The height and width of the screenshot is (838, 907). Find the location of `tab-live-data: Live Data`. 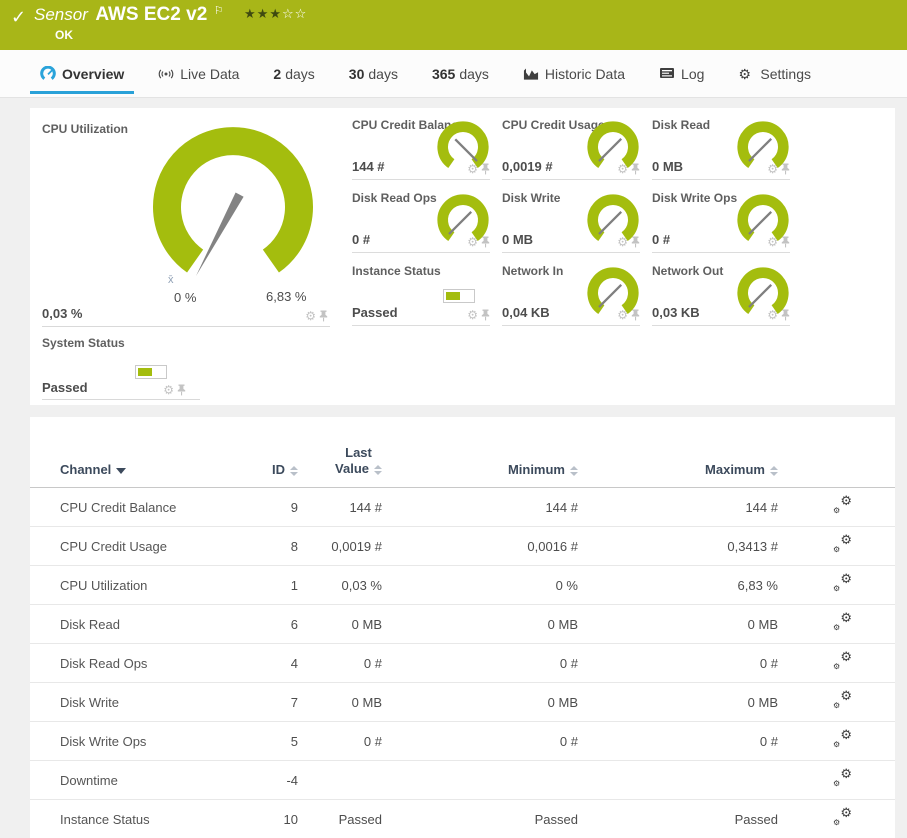

tab-live-data: Live Data is located at coordinates (198, 73).